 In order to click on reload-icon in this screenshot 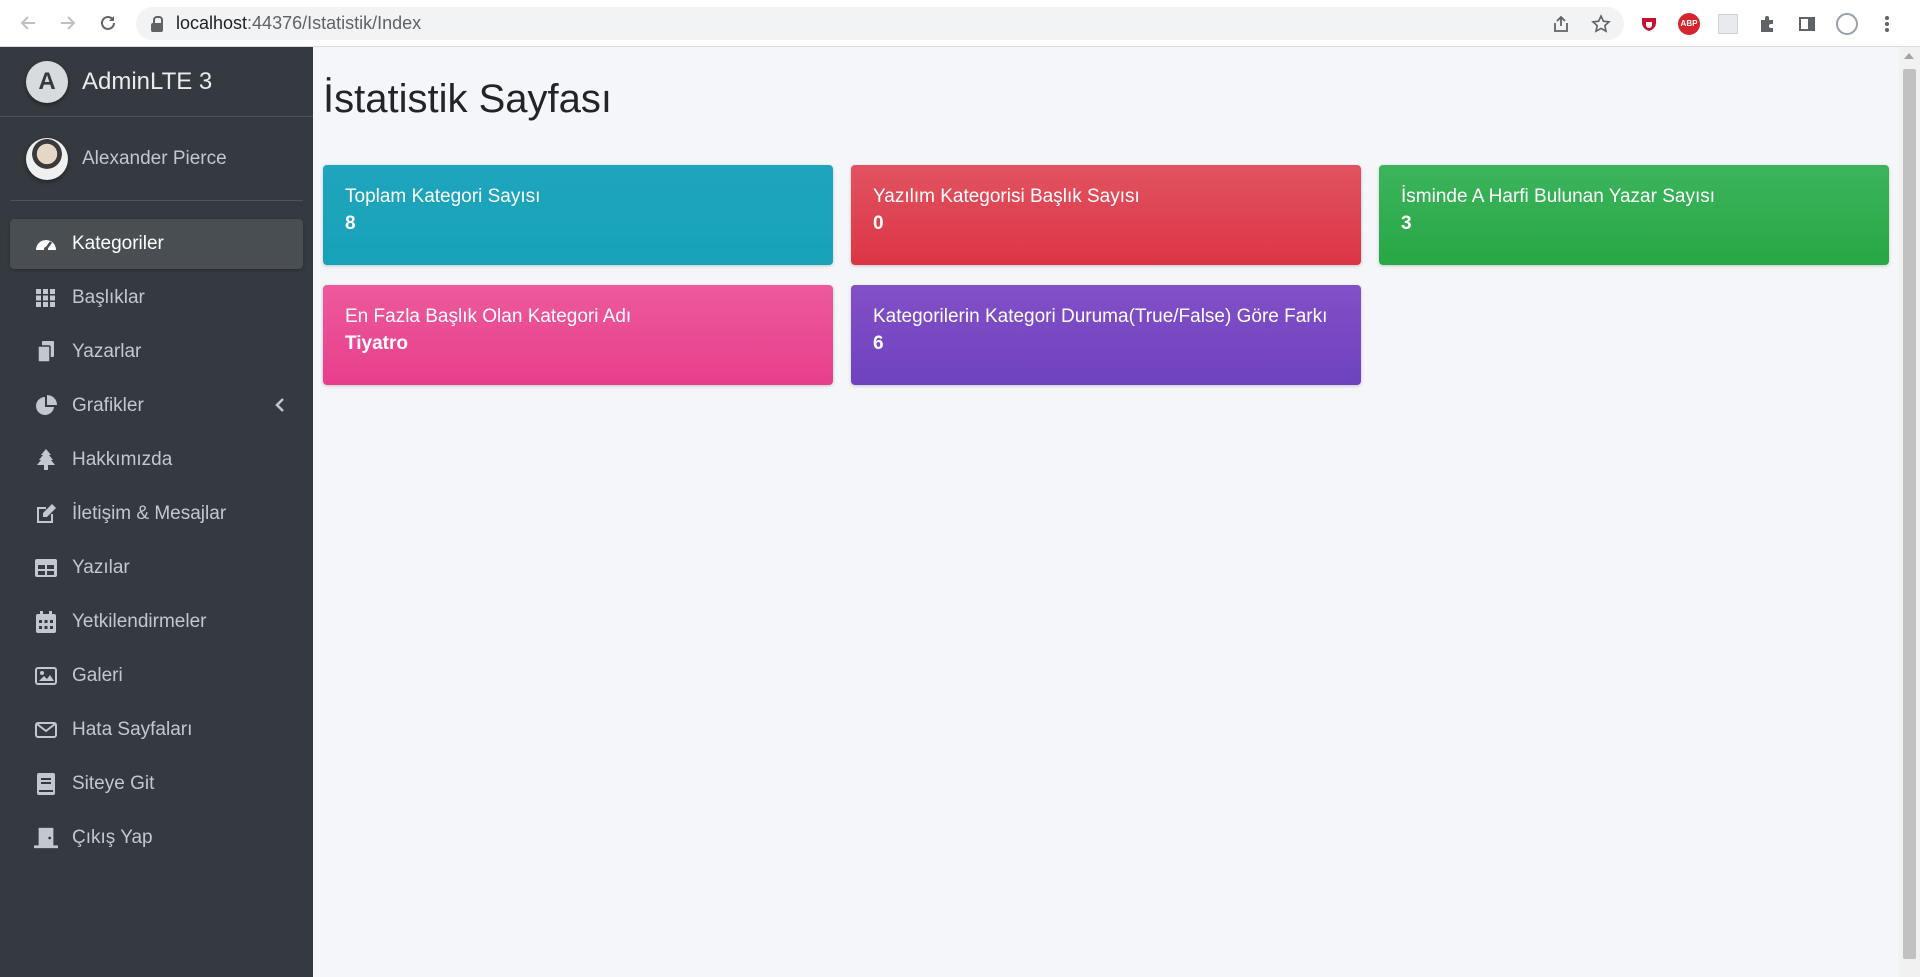, I will do `click(108, 23)`.